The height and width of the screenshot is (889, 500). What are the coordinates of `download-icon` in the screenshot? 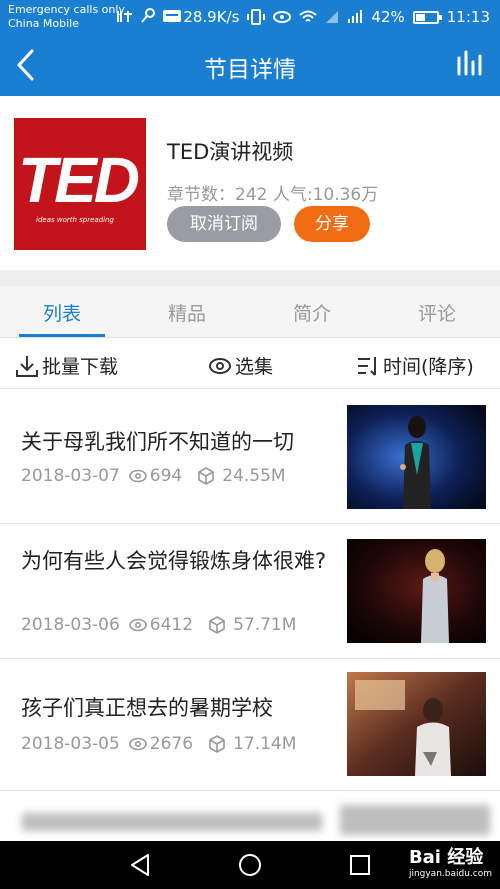 It's located at (27, 366).